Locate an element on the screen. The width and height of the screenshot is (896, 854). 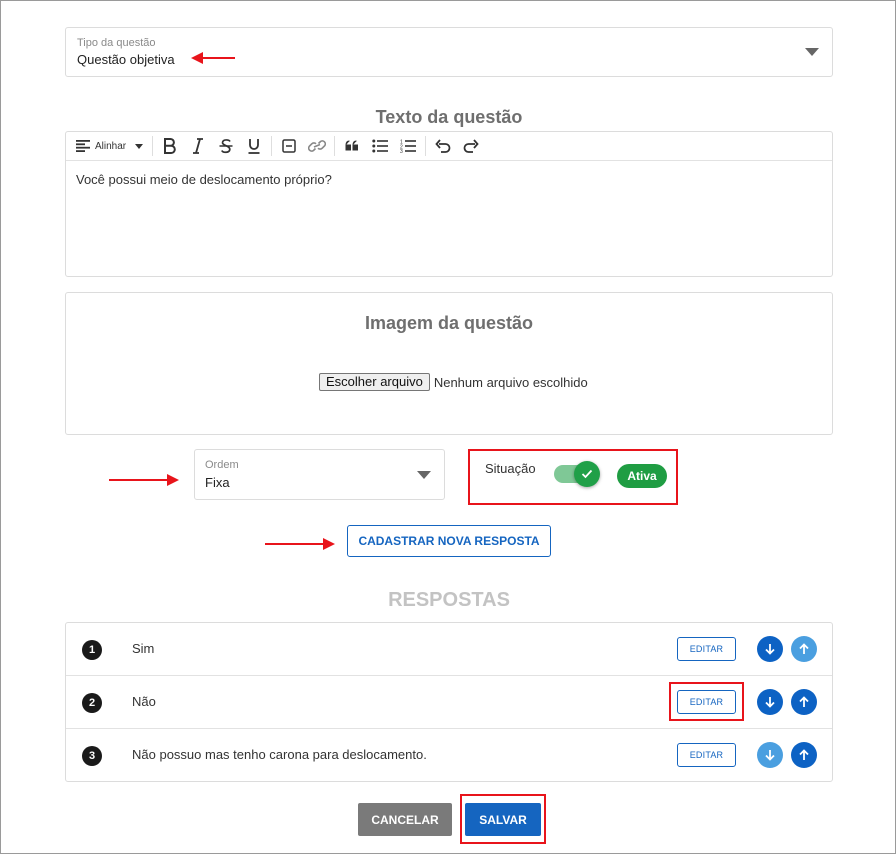
answer-number: 1 is located at coordinates (92, 650).